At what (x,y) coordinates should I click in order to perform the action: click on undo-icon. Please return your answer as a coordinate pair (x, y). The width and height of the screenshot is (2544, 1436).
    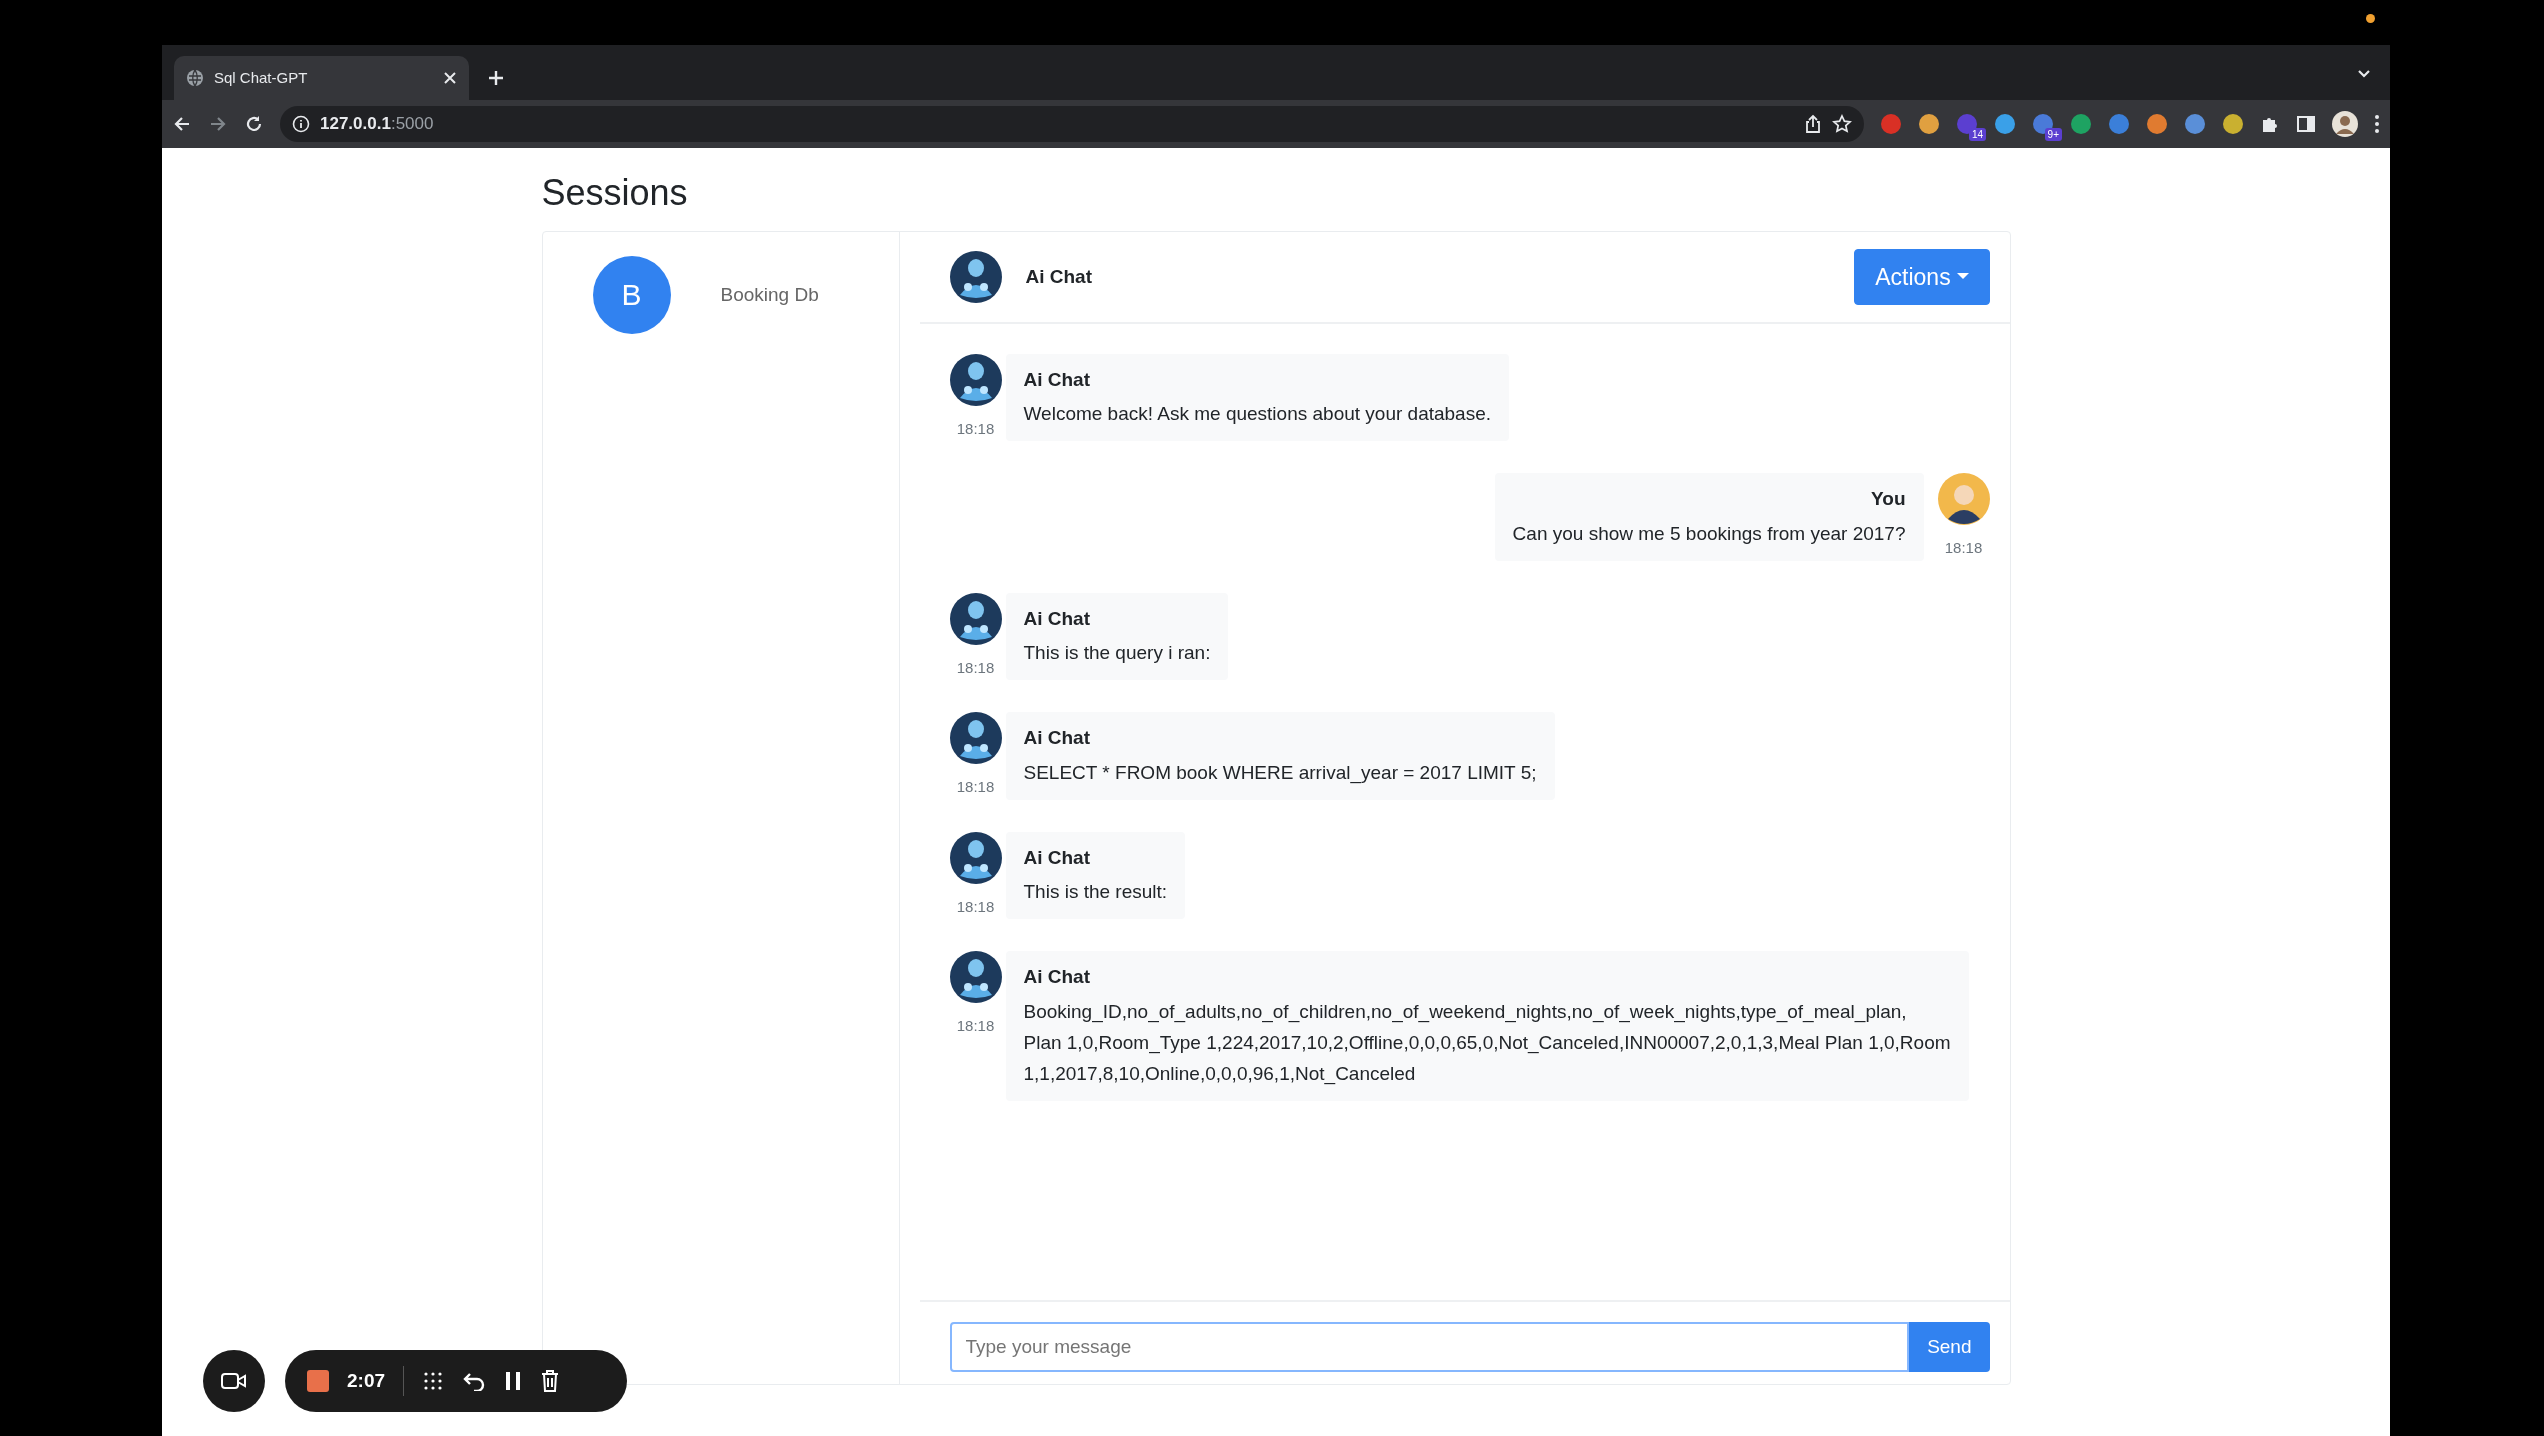
    Looking at the image, I should click on (474, 1381).